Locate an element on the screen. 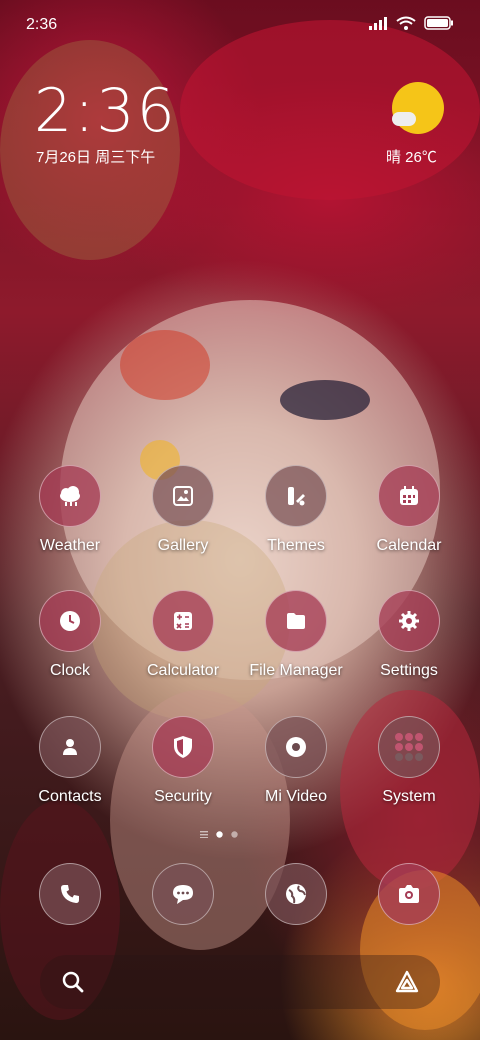  shield-icon is located at coordinates (183, 747).